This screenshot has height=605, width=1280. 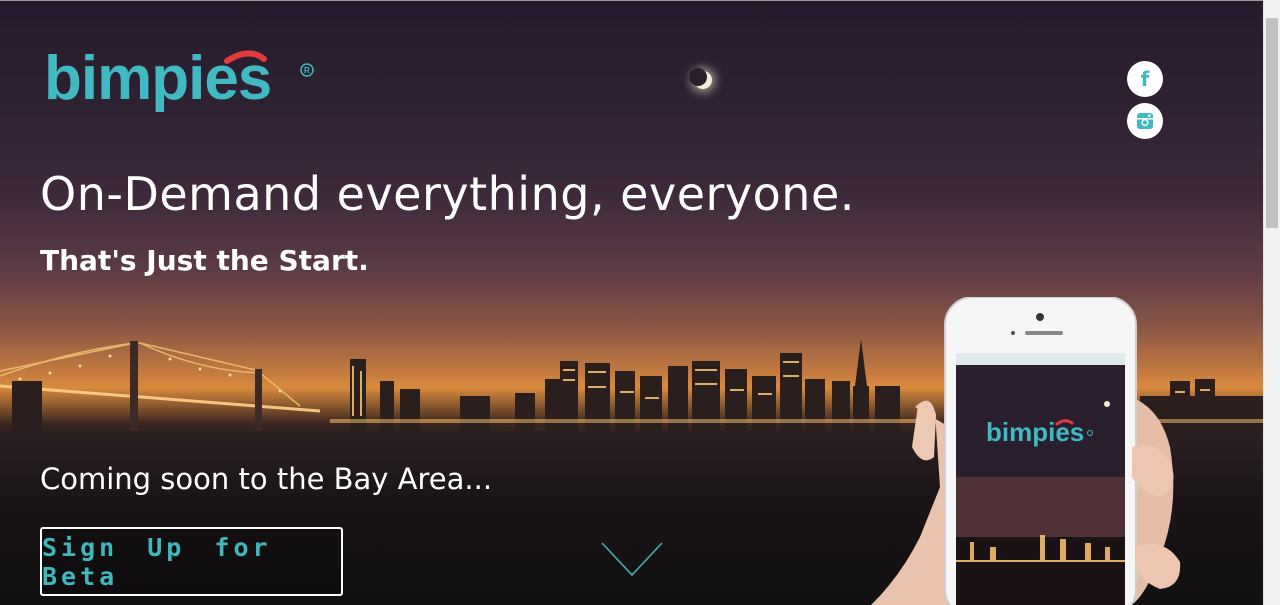 What do you see at coordinates (307, 70) in the screenshot?
I see `svg-text: R` at bounding box center [307, 70].